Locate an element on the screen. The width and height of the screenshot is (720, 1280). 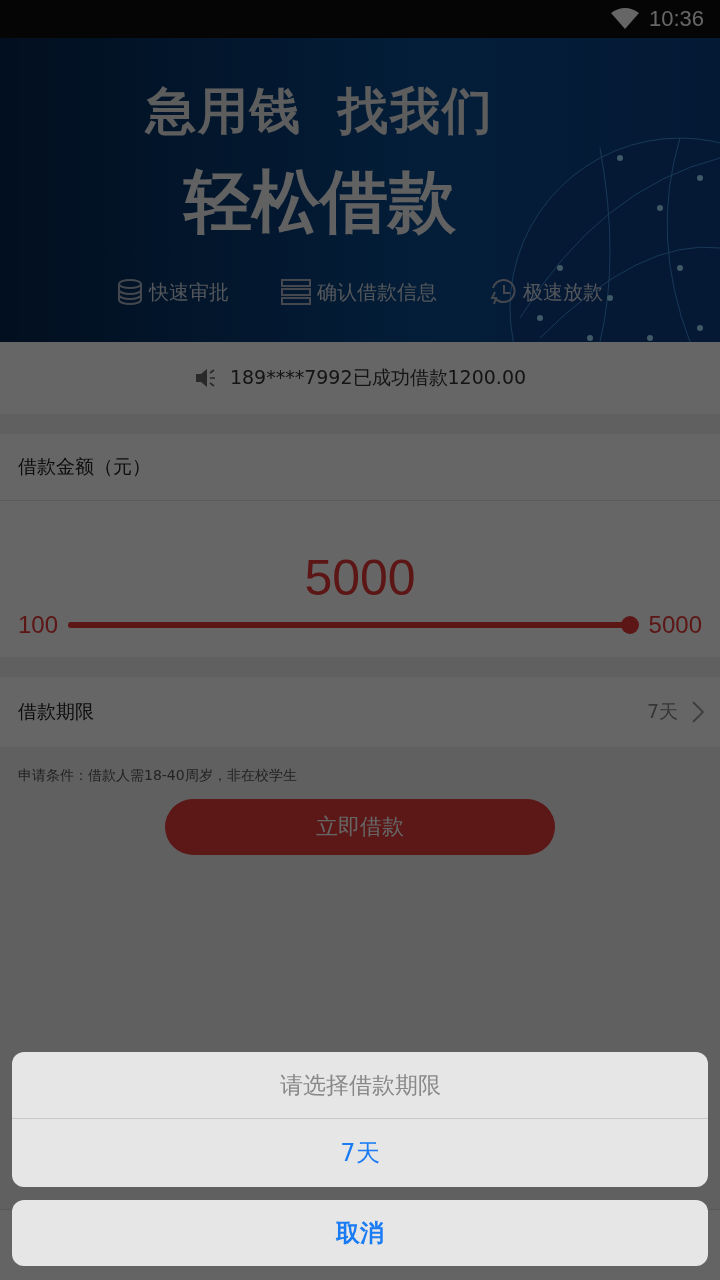
term-label: 借款期限 is located at coordinates (56, 711).